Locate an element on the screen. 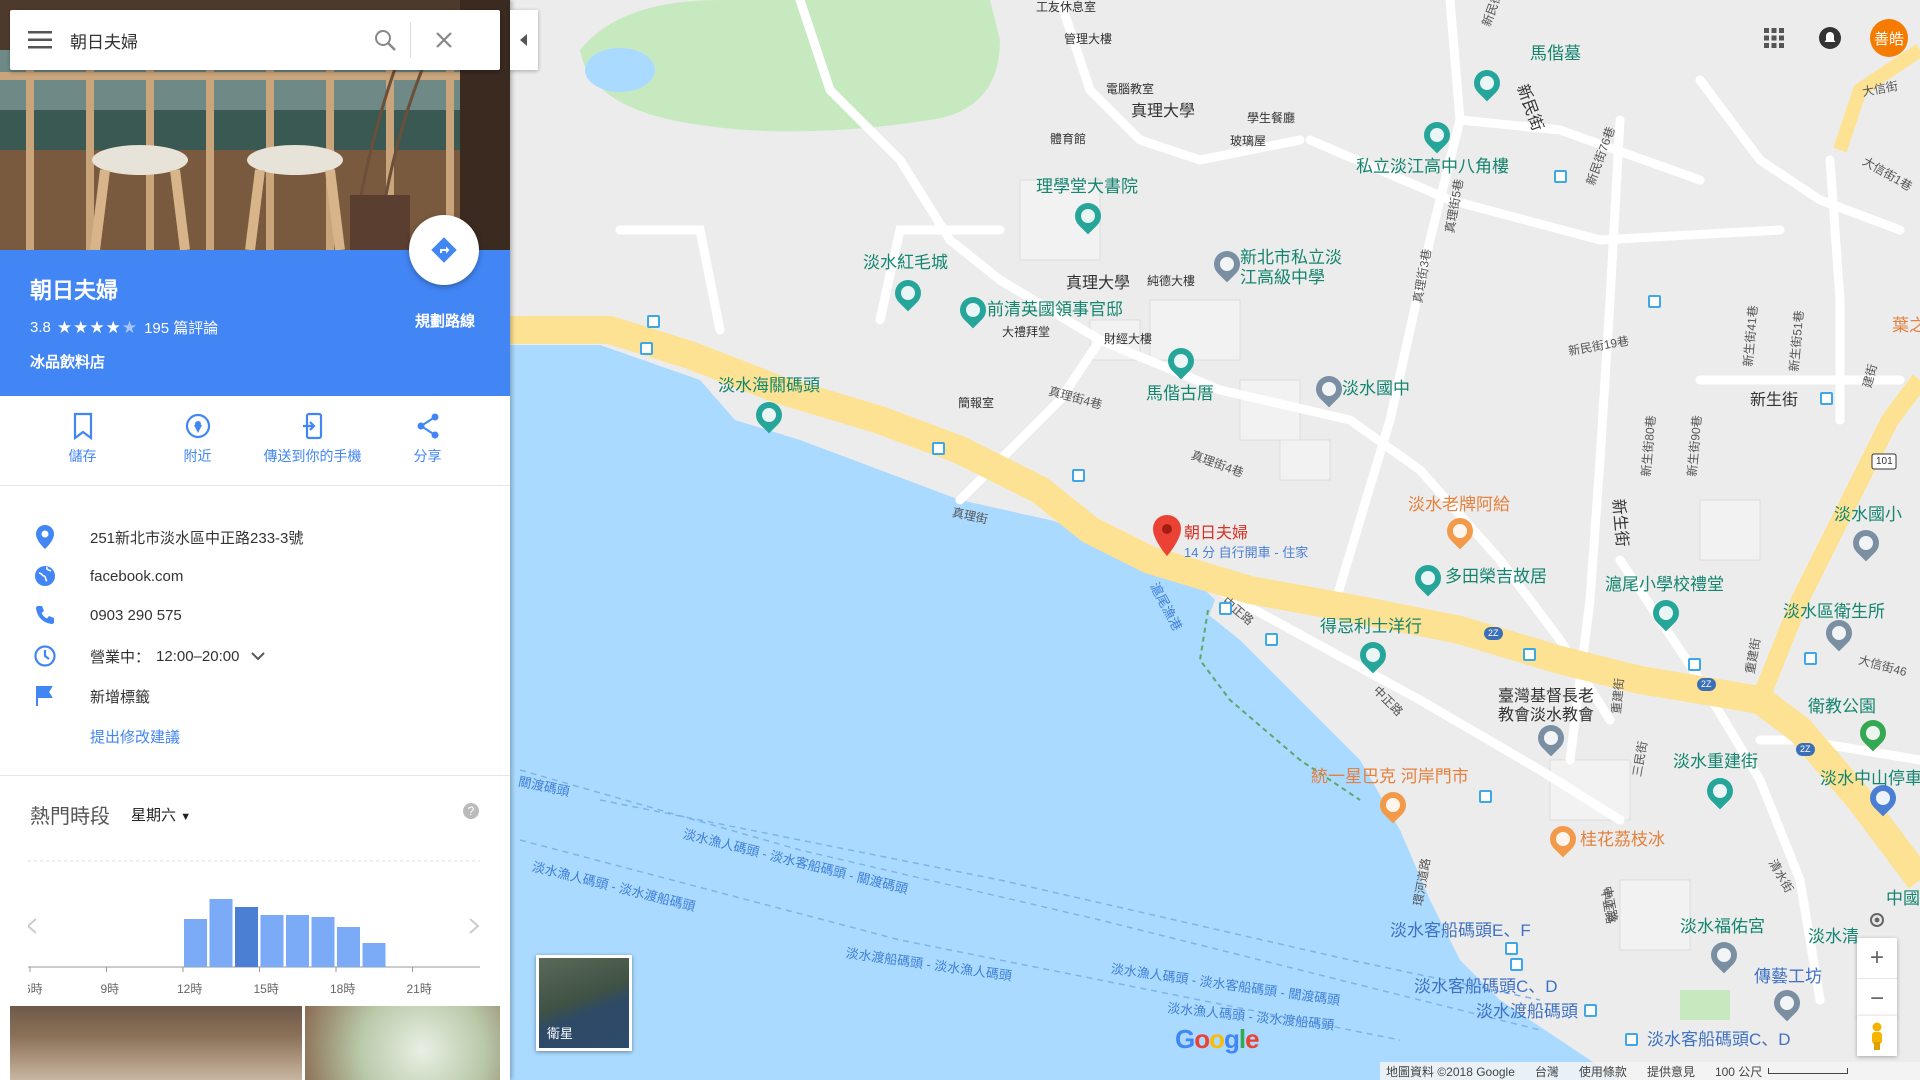  location-pin-icon is located at coordinates (45, 537).